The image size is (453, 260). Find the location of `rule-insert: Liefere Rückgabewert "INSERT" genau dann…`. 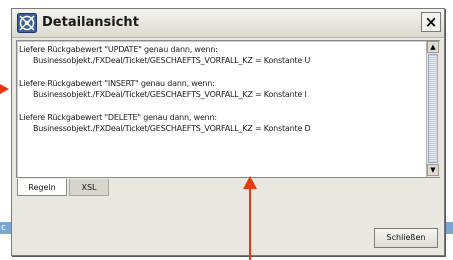

rule-insert: Liefere Rückgabewert "INSERT" genau dann… is located at coordinates (219, 89).